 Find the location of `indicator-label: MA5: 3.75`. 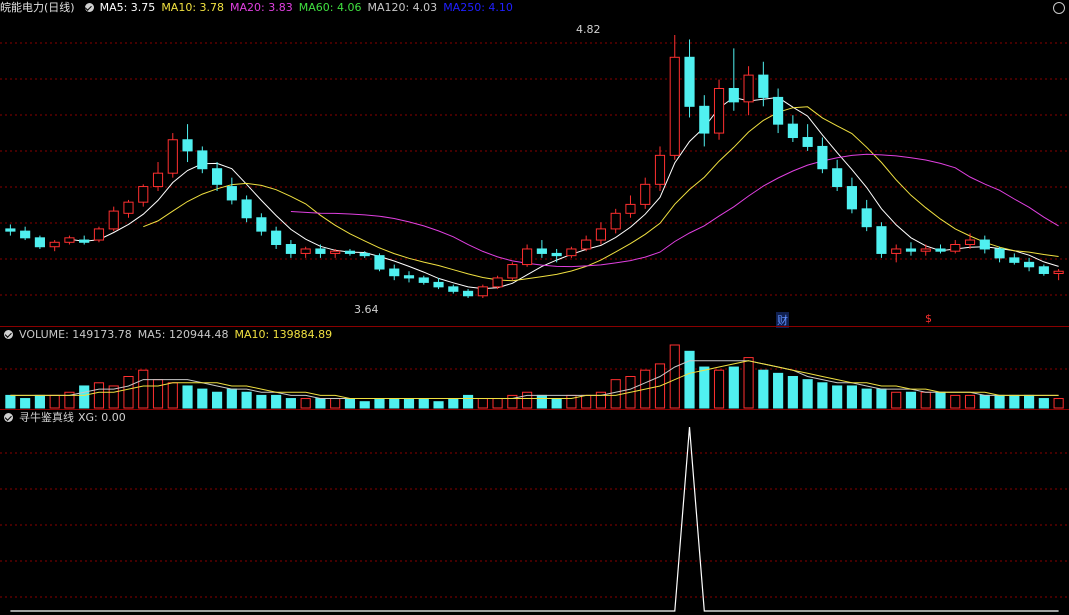

indicator-label: MA5: 3.75 is located at coordinates (127, 7).